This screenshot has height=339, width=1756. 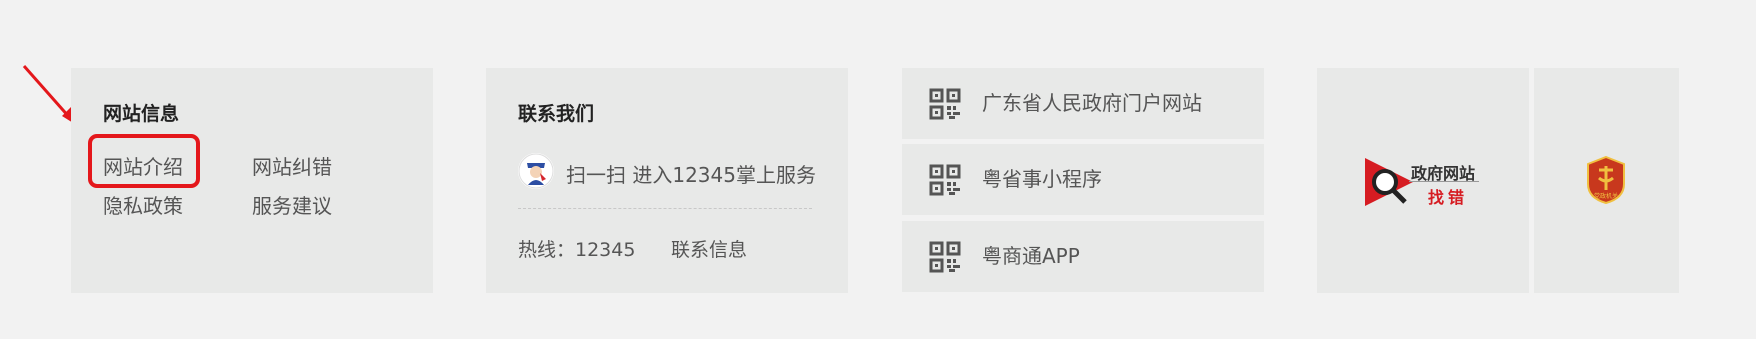 What do you see at coordinates (1042, 179) in the screenshot?
I see `qr-link-label: 粤省事小程序` at bounding box center [1042, 179].